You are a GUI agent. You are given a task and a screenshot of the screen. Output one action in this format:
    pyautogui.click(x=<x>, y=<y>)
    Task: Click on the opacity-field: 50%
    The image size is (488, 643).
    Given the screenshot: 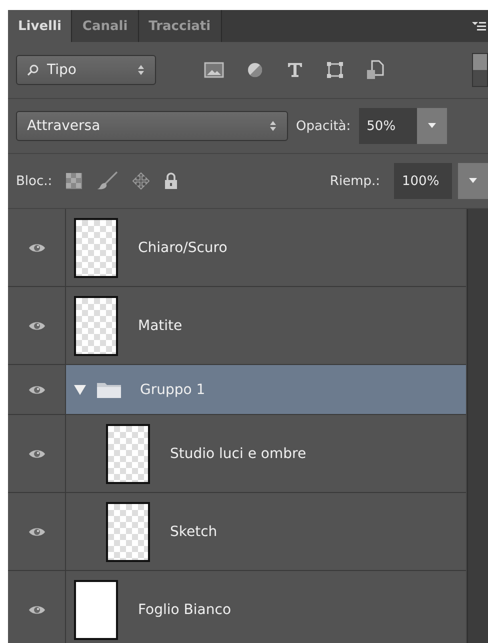 What is the action you would take?
    pyautogui.click(x=387, y=126)
    